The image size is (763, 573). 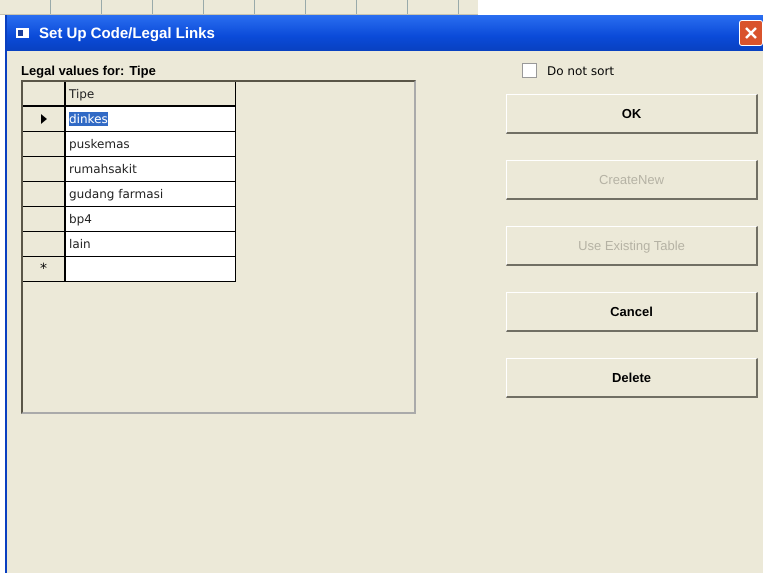 What do you see at coordinates (151, 119) in the screenshot?
I see `table-cell: dinkes` at bounding box center [151, 119].